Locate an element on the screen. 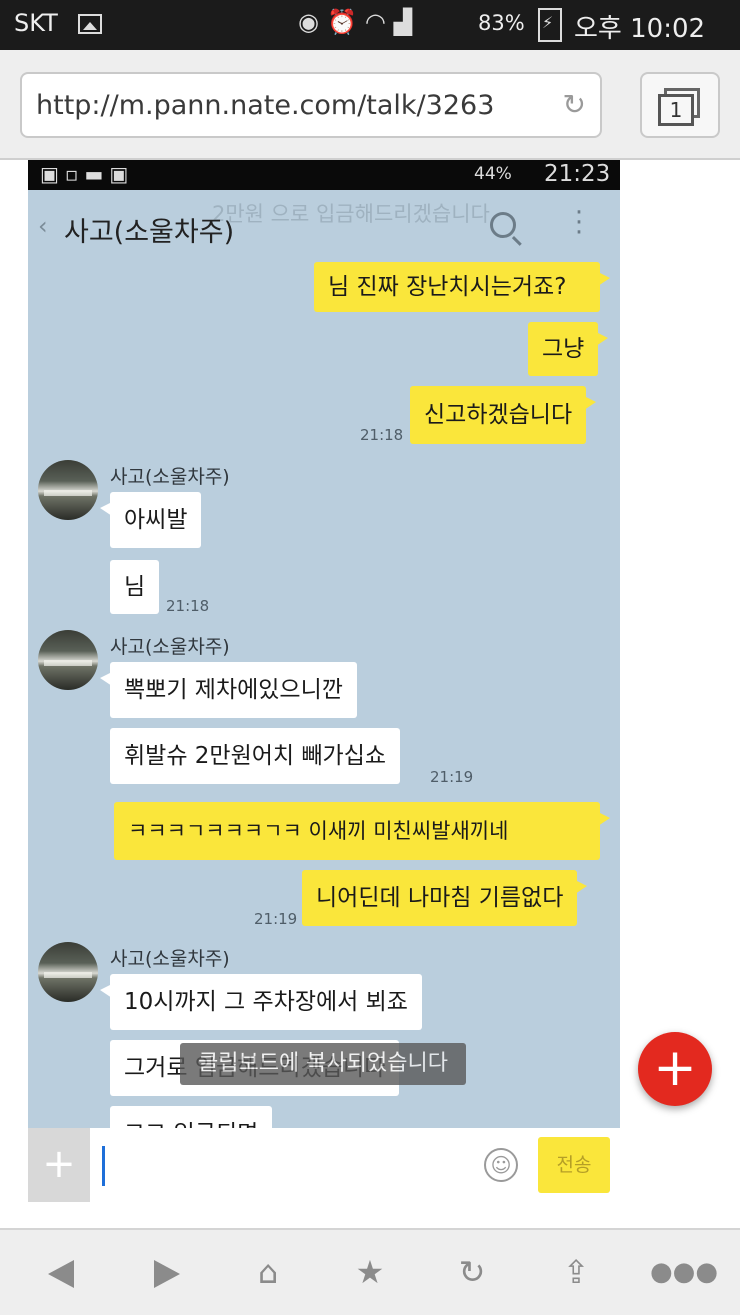  star-icon: ★ is located at coordinates (370, 1272).